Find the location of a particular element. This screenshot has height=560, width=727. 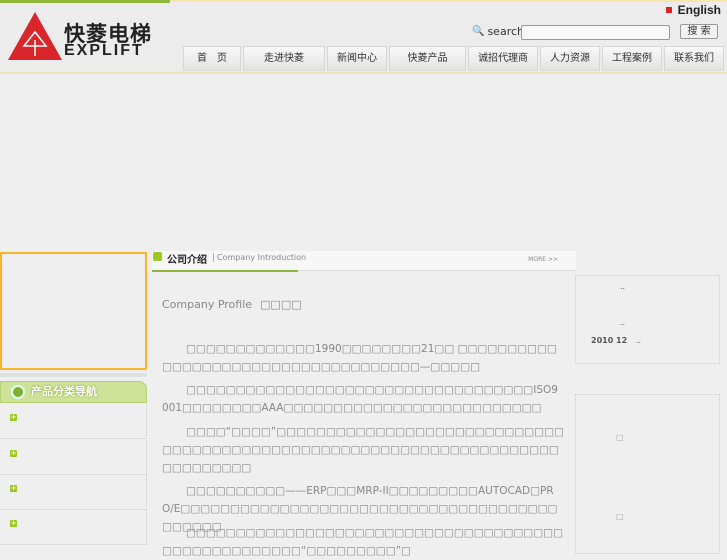

right-box: □ □ is located at coordinates (647, 474).